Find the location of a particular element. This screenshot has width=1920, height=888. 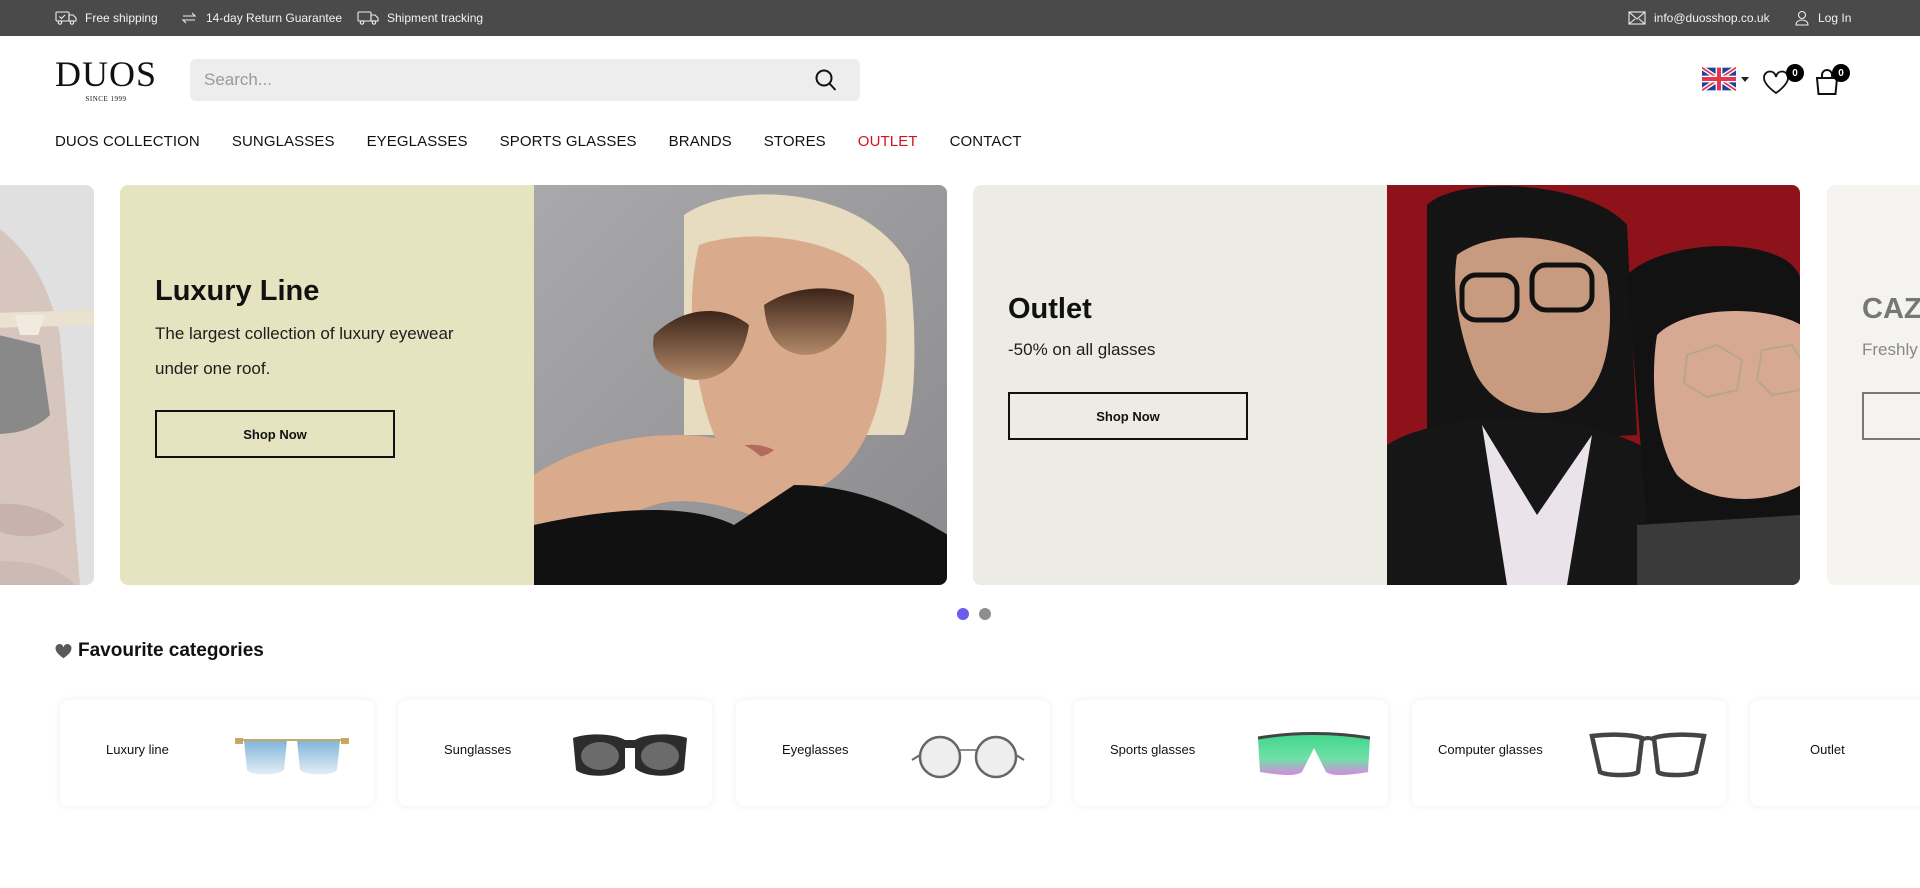

nav-sports-glasses: SPORTS GLASSES is located at coordinates (568, 141).